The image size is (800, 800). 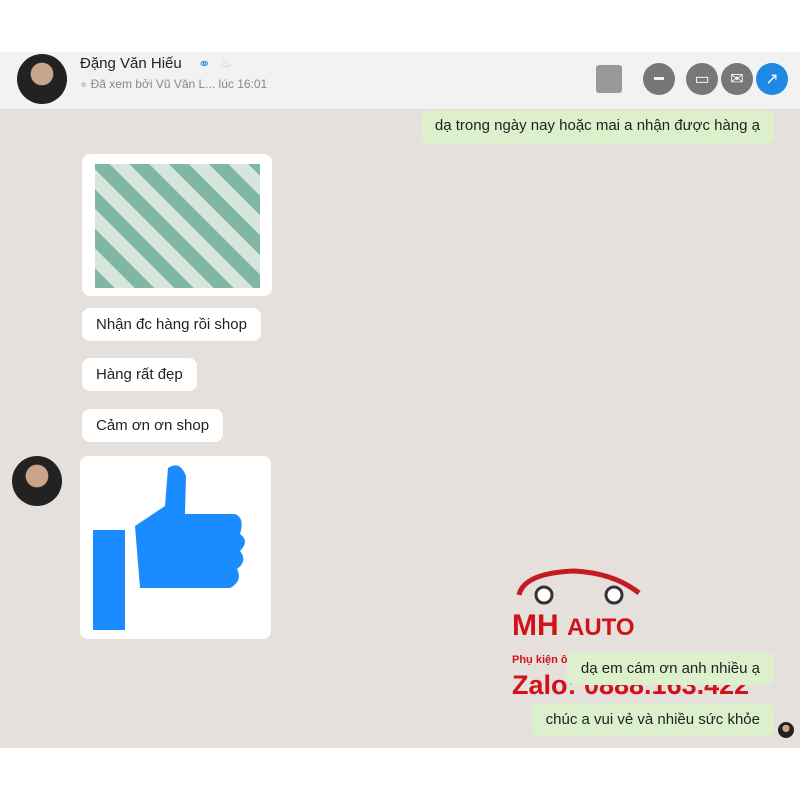 I want to click on open-external-icon: ↗, so click(x=772, y=79).